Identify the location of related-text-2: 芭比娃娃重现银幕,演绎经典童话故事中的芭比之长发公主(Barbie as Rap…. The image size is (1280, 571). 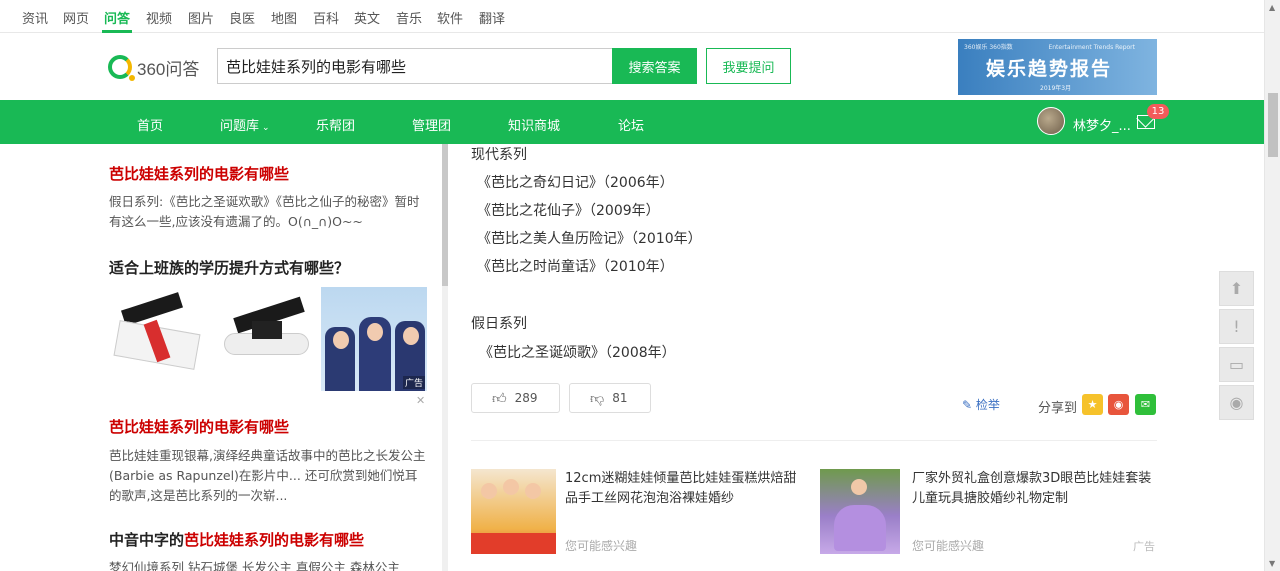
(267, 475).